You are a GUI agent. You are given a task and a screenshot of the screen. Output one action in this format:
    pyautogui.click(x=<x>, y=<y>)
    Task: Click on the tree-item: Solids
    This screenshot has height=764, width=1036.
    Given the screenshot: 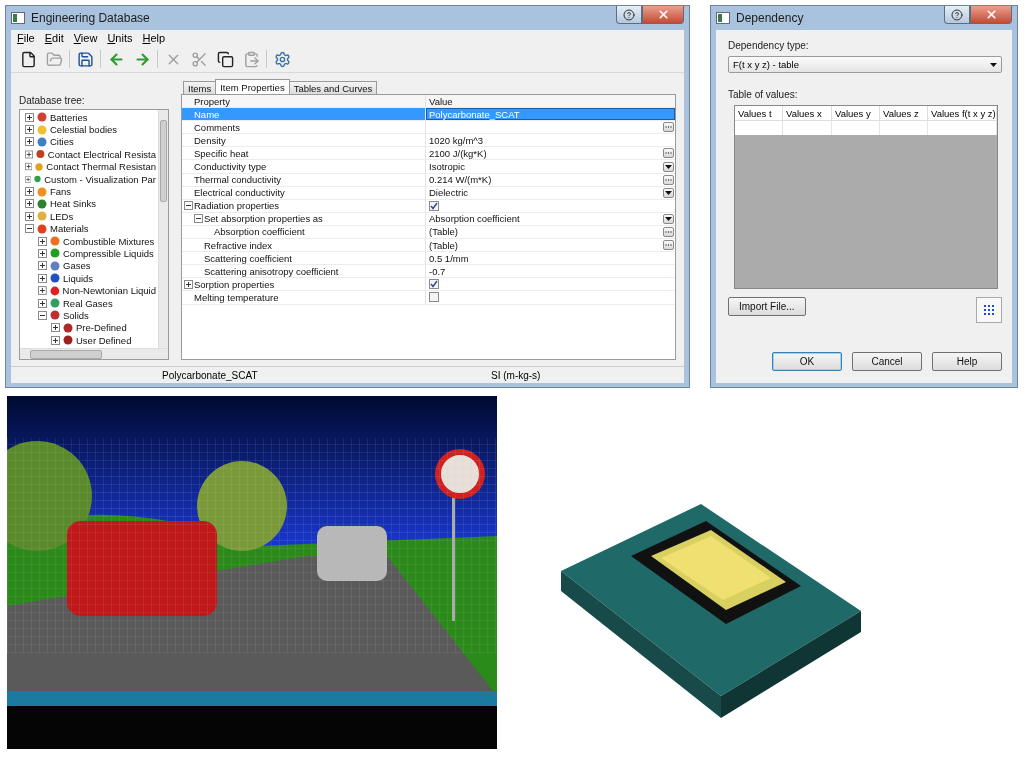 What is the action you would take?
    pyautogui.click(x=76, y=315)
    